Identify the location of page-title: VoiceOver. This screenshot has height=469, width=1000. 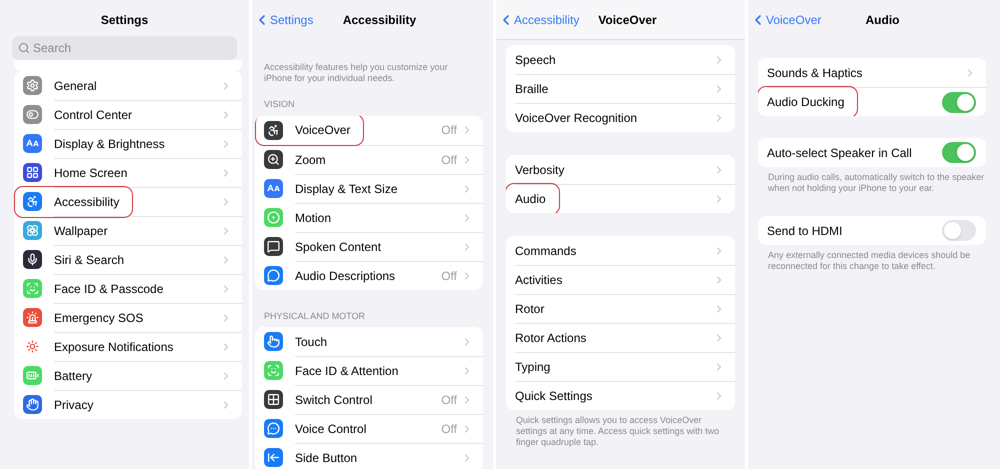
(627, 20).